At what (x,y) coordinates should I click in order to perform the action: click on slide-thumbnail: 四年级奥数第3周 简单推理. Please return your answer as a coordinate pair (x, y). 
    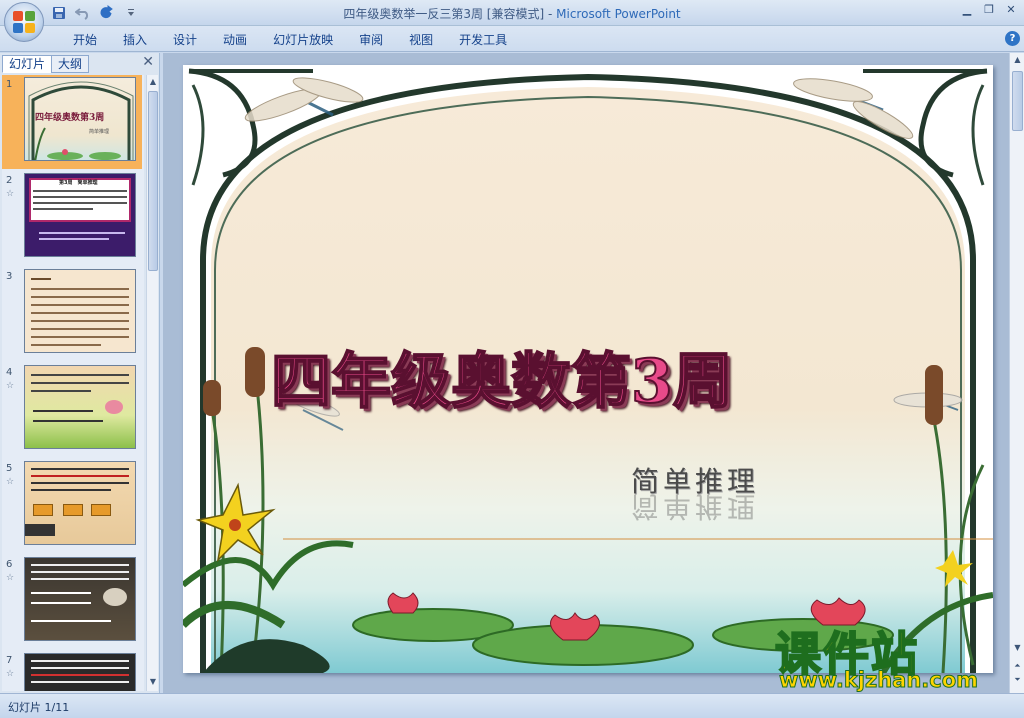
    Looking at the image, I should click on (80, 119).